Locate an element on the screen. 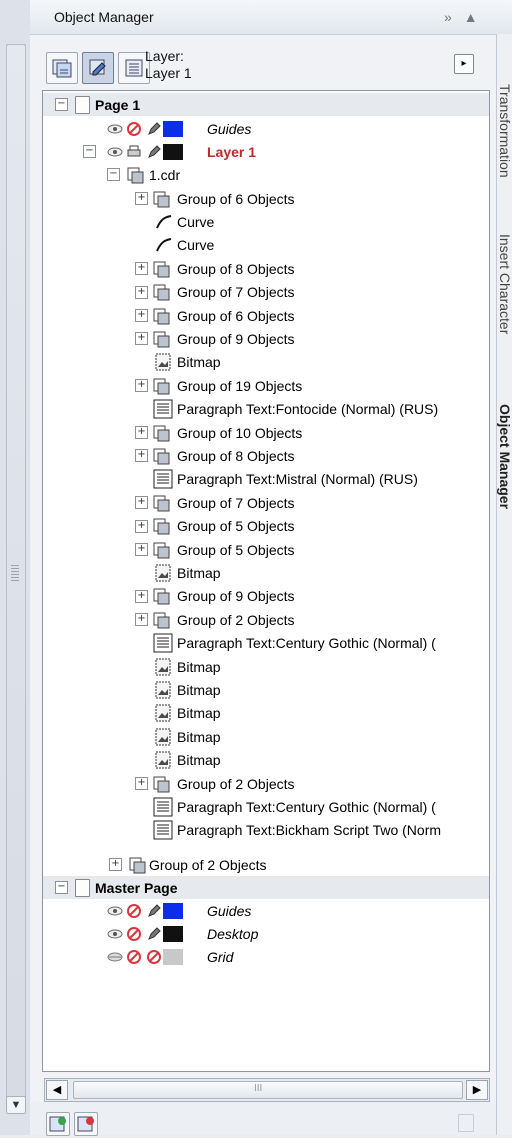 The image size is (512, 1138). new-layer-button is located at coordinates (58, 1124).